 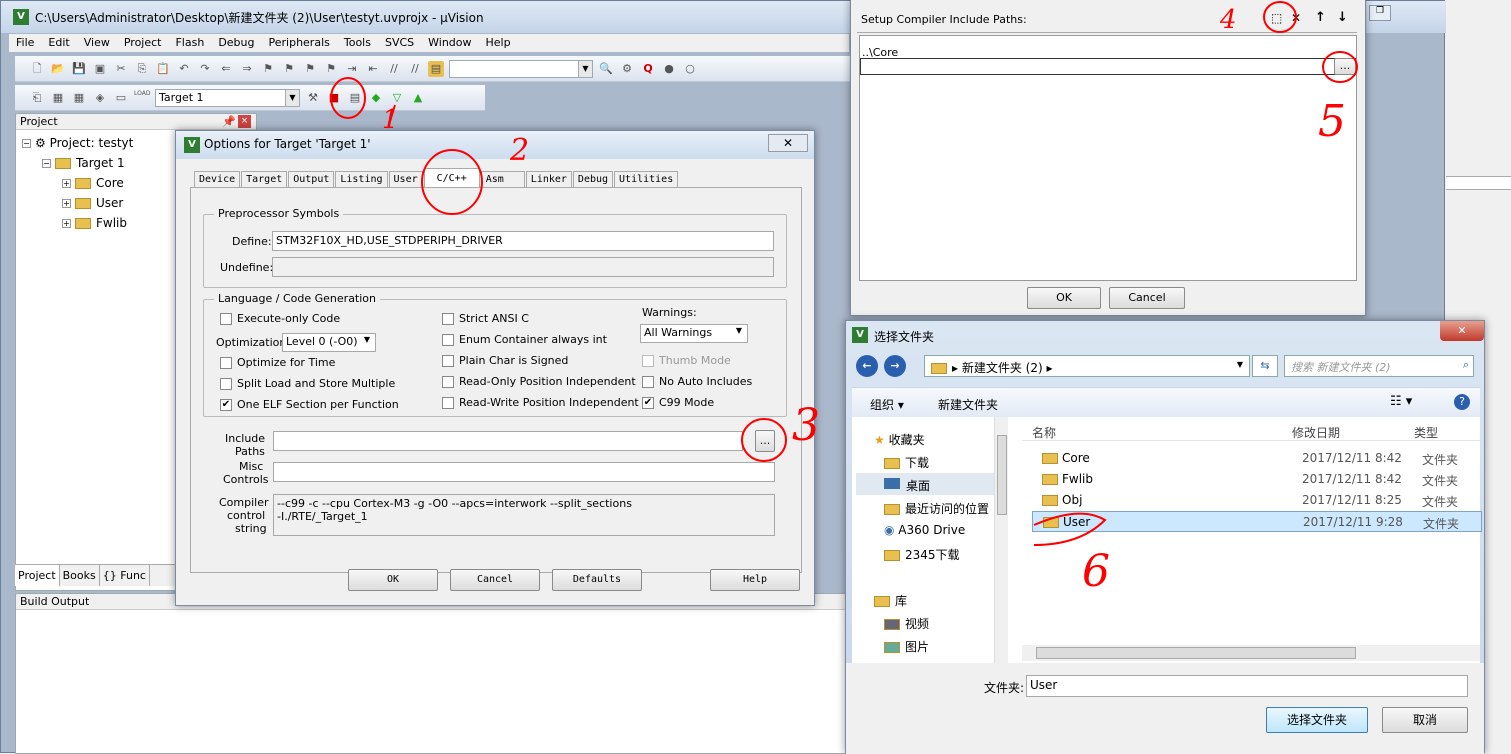 What do you see at coordinates (1462, 402) in the screenshot?
I see `help-icon: ?` at bounding box center [1462, 402].